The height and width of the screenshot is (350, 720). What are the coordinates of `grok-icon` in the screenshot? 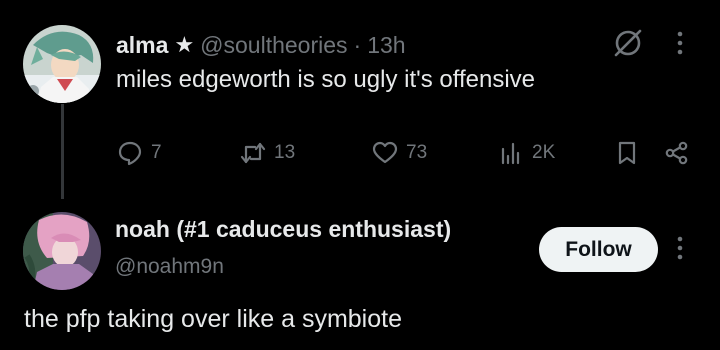 It's located at (628, 43).